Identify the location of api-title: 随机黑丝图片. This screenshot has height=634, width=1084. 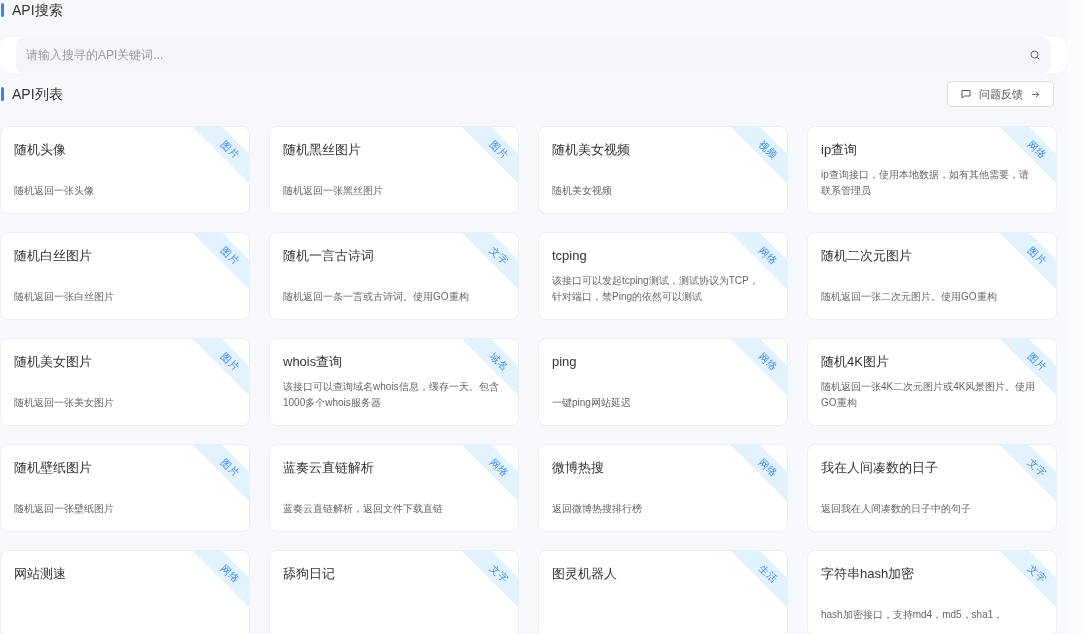
(322, 150).